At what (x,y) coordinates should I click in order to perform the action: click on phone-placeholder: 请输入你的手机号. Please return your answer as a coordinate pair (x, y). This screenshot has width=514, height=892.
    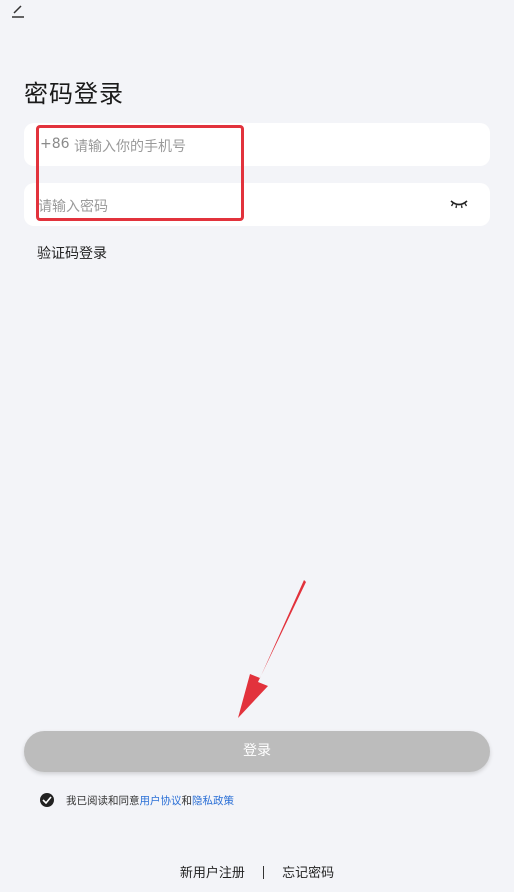
    Looking at the image, I should click on (130, 147).